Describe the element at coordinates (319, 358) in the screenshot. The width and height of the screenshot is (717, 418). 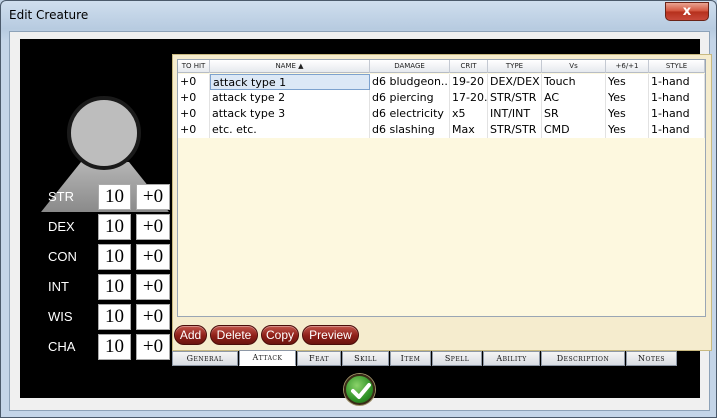
I see `tab-feat: Feat` at that location.